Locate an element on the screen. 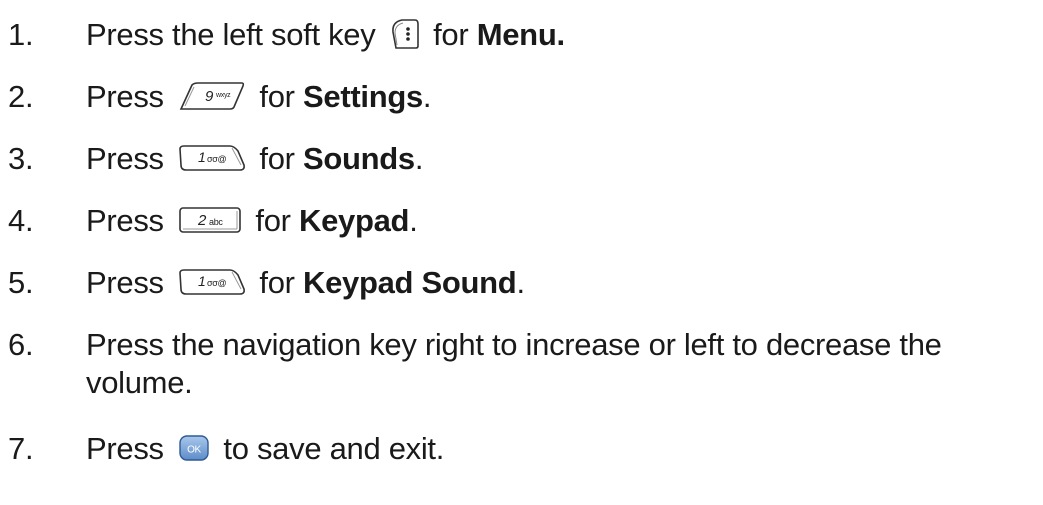 The image size is (1043, 505). step-number: 7. is located at coordinates (21, 448).